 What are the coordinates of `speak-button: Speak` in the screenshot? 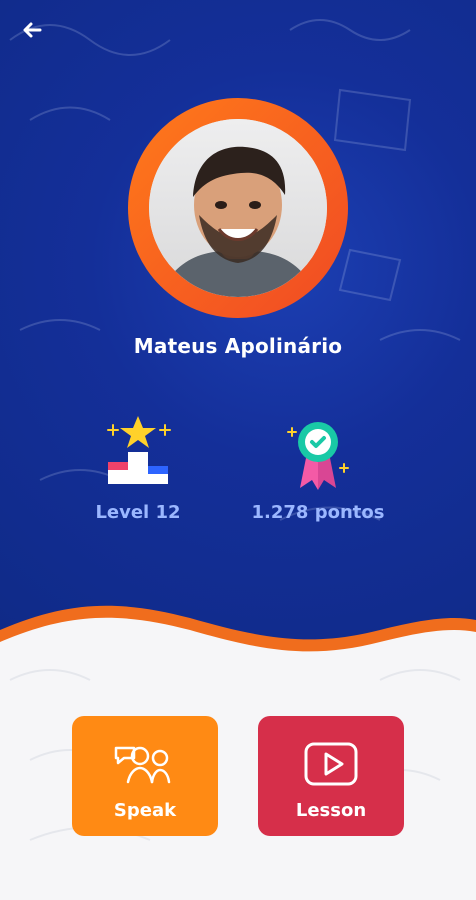 It's located at (145, 776).